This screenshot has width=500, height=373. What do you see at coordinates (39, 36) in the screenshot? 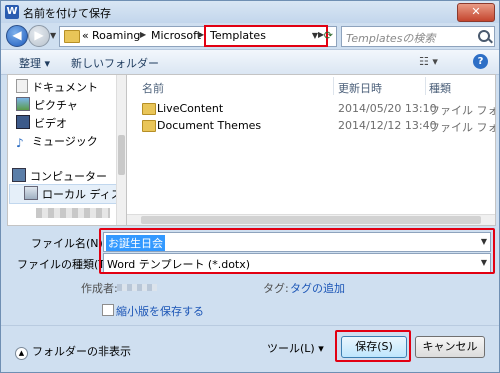
I see `forward-button: ▶` at bounding box center [39, 36].